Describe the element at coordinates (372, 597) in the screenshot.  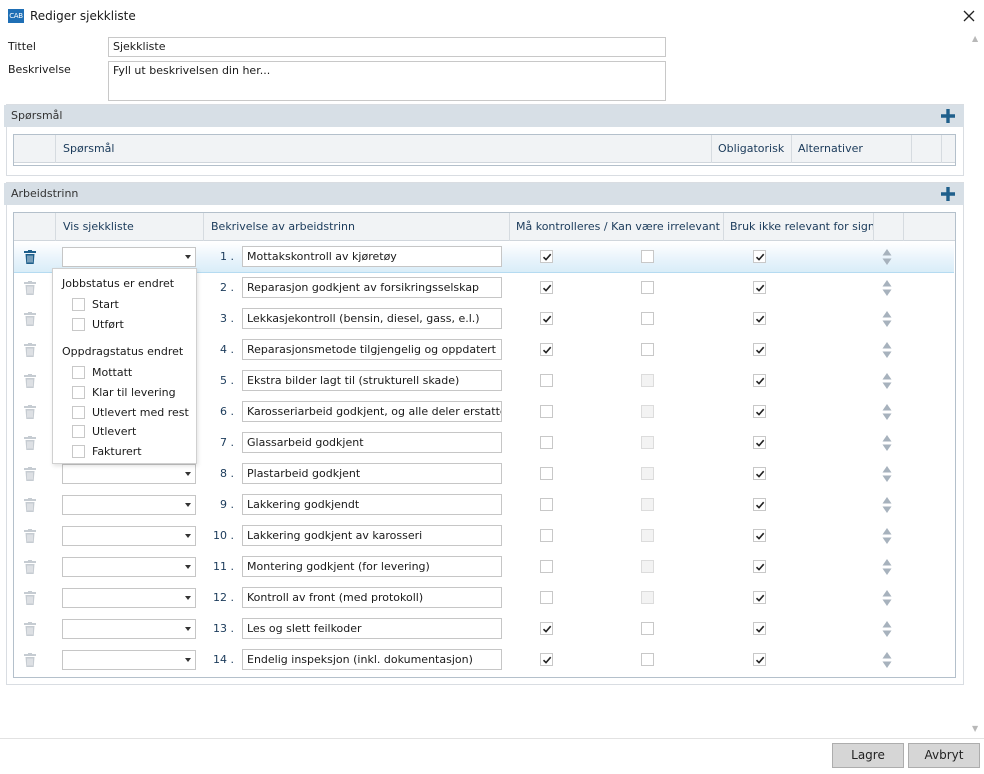
I see `step-description-input: Kontroll av front (med protokoll)` at that location.